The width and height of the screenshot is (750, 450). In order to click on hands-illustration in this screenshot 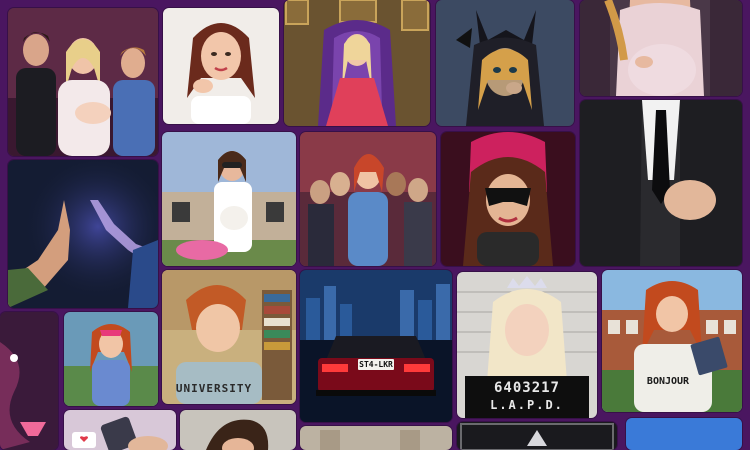, I will do `click(83, 234)`.